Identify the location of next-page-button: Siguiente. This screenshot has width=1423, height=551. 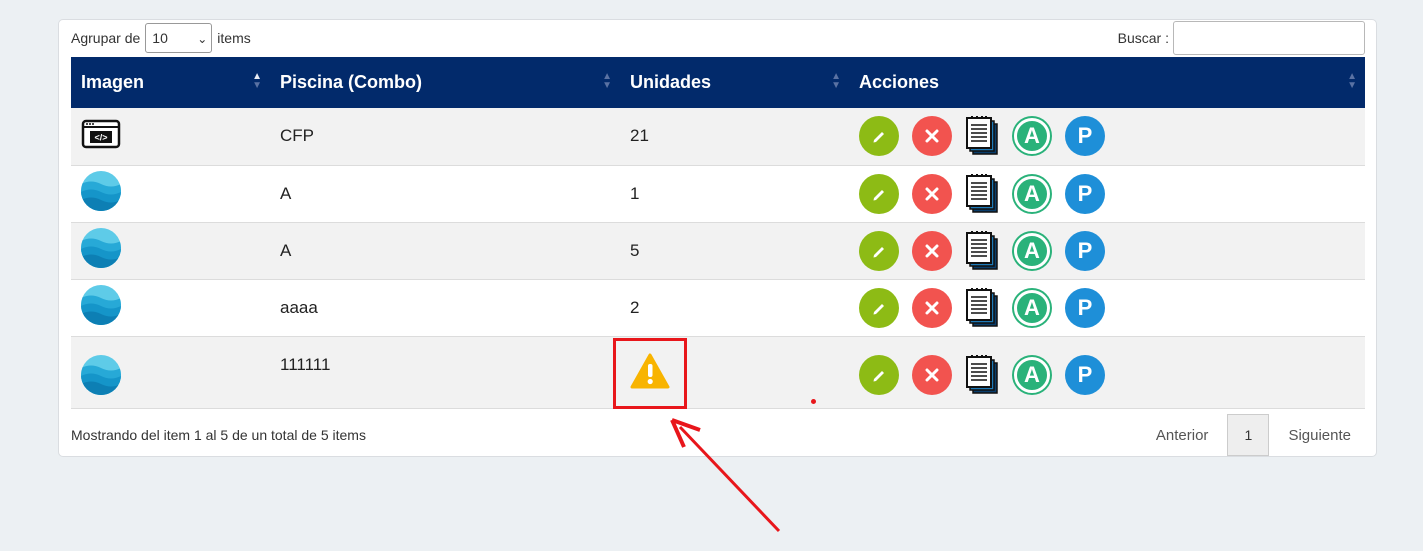
(1319, 435).